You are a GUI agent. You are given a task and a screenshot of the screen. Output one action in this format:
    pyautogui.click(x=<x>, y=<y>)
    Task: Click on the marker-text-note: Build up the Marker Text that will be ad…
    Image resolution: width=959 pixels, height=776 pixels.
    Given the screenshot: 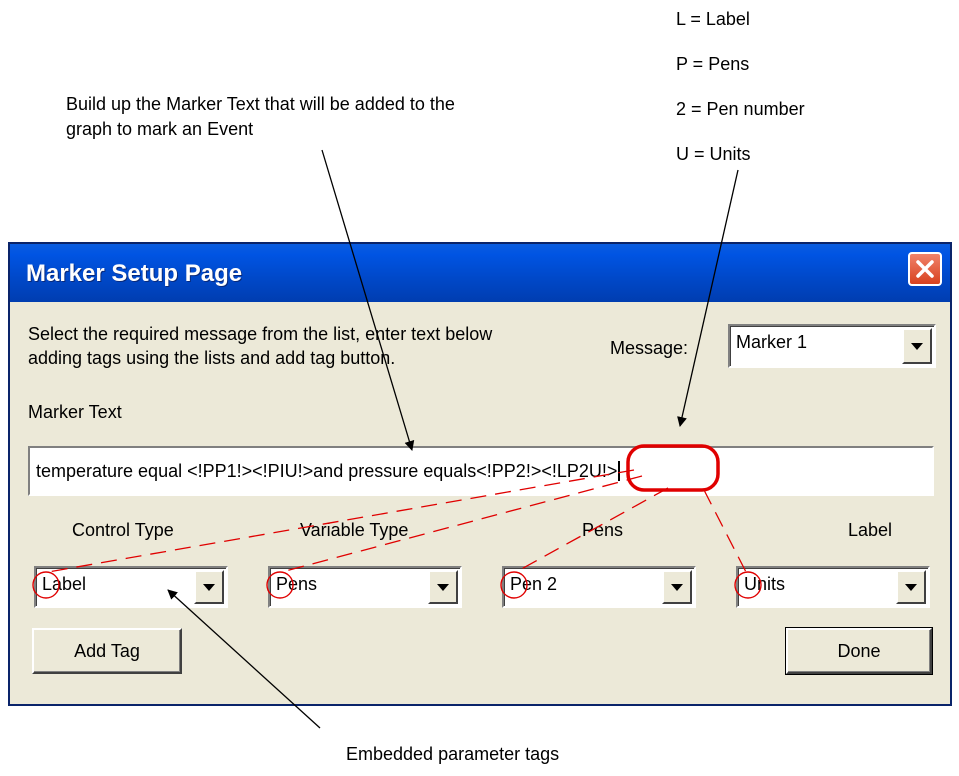 What is the action you would take?
    pyautogui.click(x=260, y=117)
    